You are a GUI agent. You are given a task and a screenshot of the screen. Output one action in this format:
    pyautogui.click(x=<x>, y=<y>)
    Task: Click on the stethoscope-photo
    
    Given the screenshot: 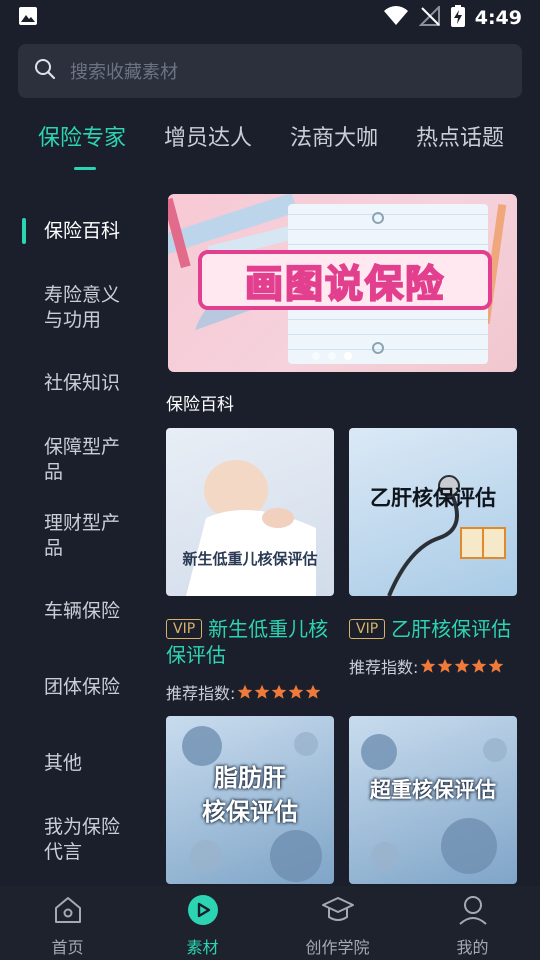 What is the action you would take?
    pyautogui.click(x=446, y=535)
    